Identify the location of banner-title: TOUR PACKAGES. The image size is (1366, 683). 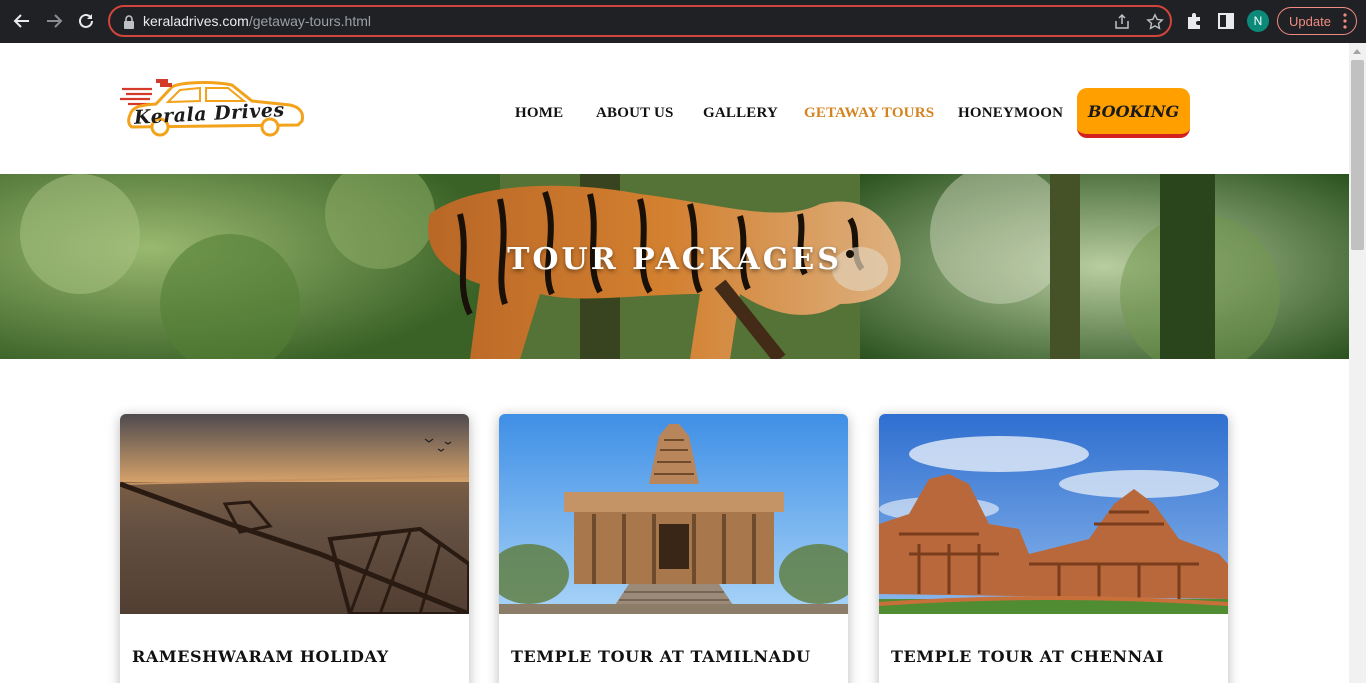
(674, 259).